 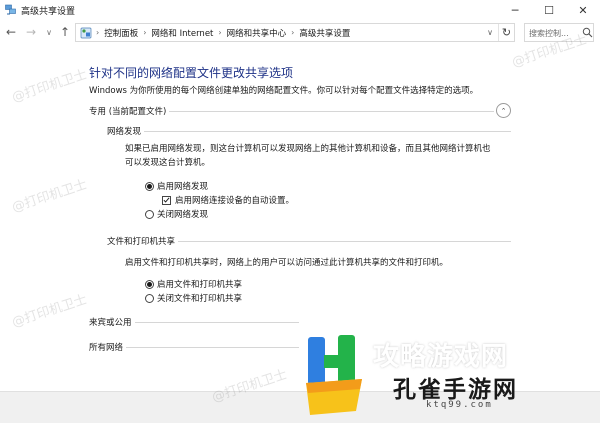 I want to click on file-sharing-on-option: 启用文件和打印机共享, so click(x=193, y=284).